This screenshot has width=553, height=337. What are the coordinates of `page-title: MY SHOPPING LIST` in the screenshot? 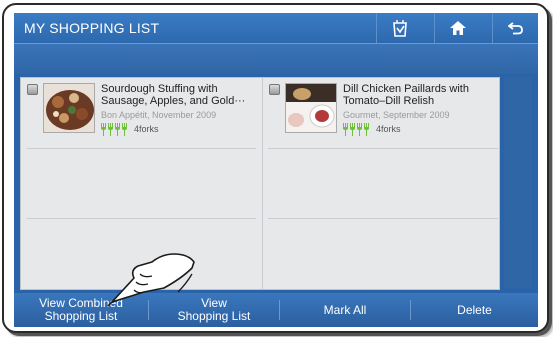 It's located at (92, 28).